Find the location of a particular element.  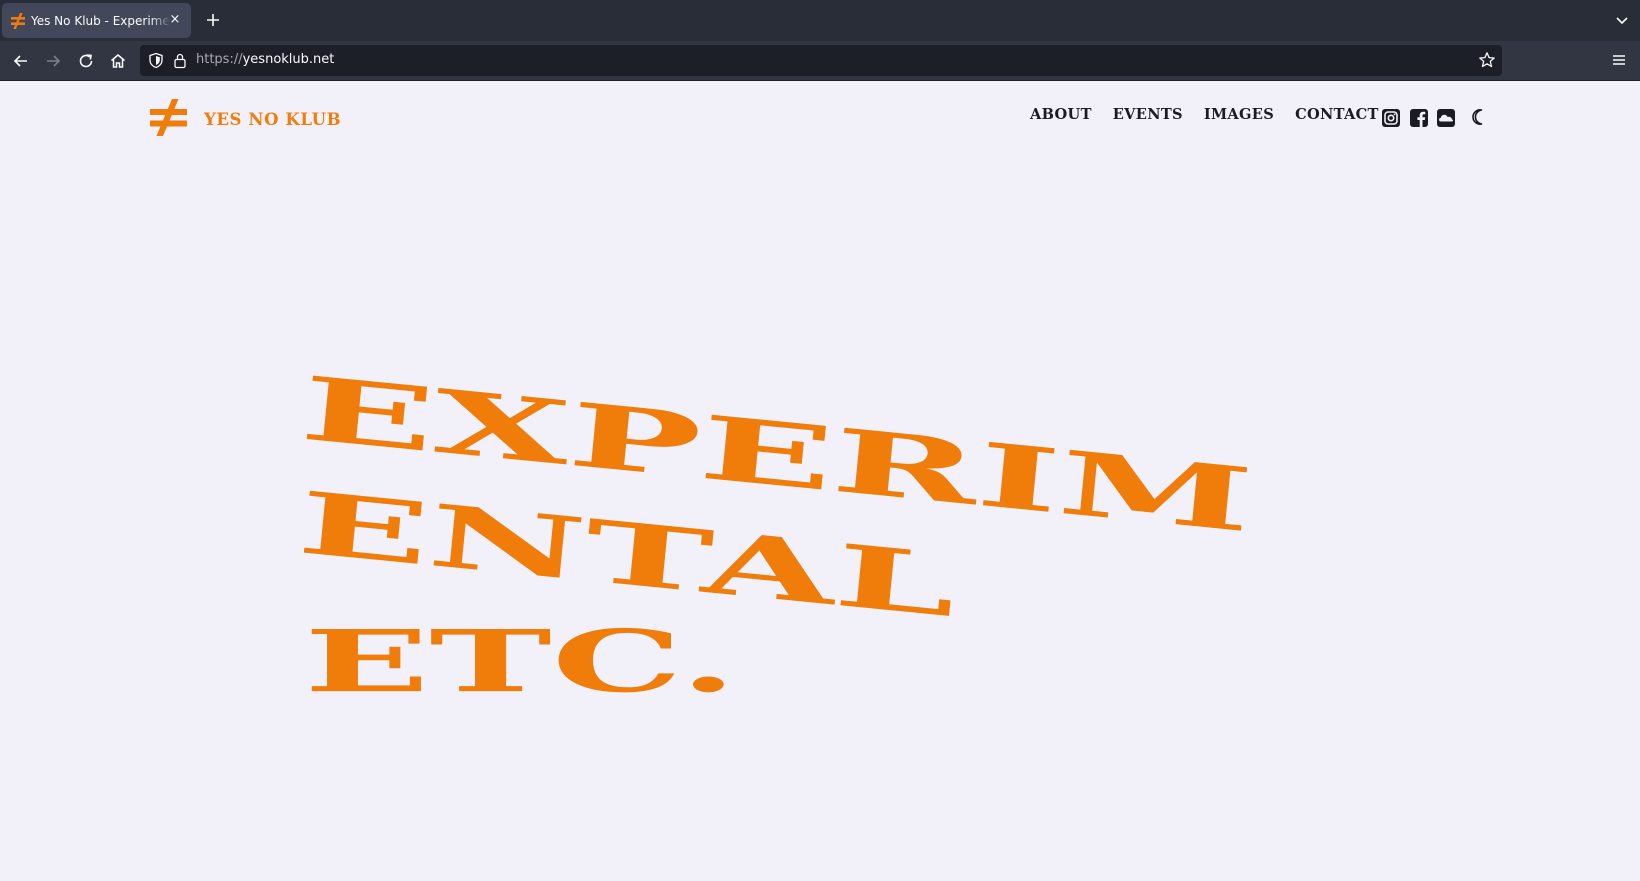

new-tab-icon is located at coordinates (213, 20).